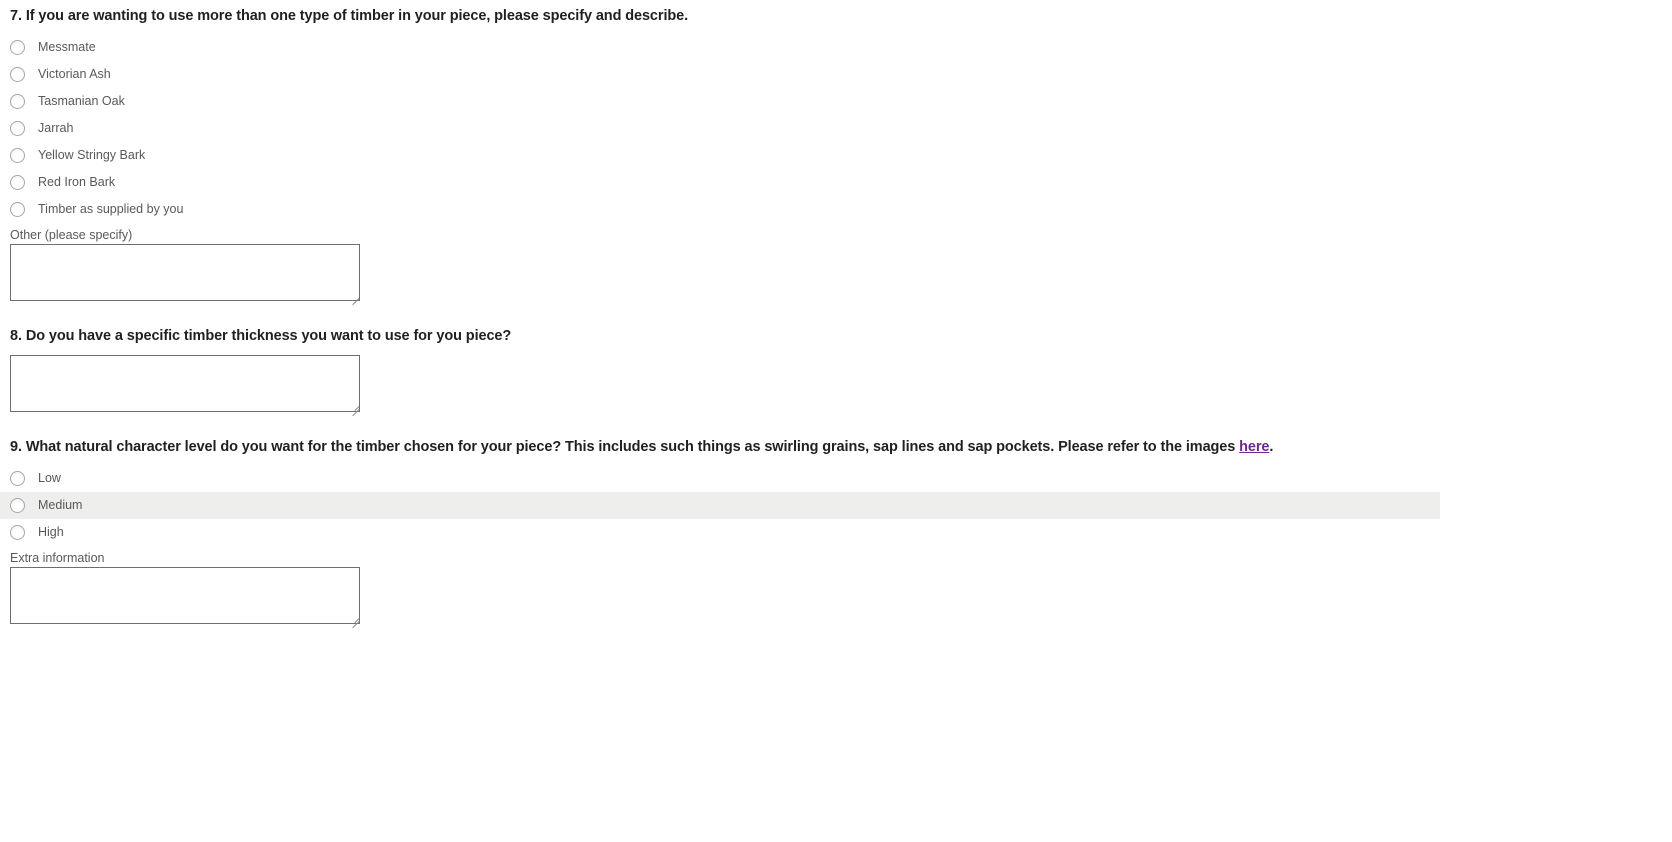 The height and width of the screenshot is (842, 1672). I want to click on here-link: here, so click(1254, 447).